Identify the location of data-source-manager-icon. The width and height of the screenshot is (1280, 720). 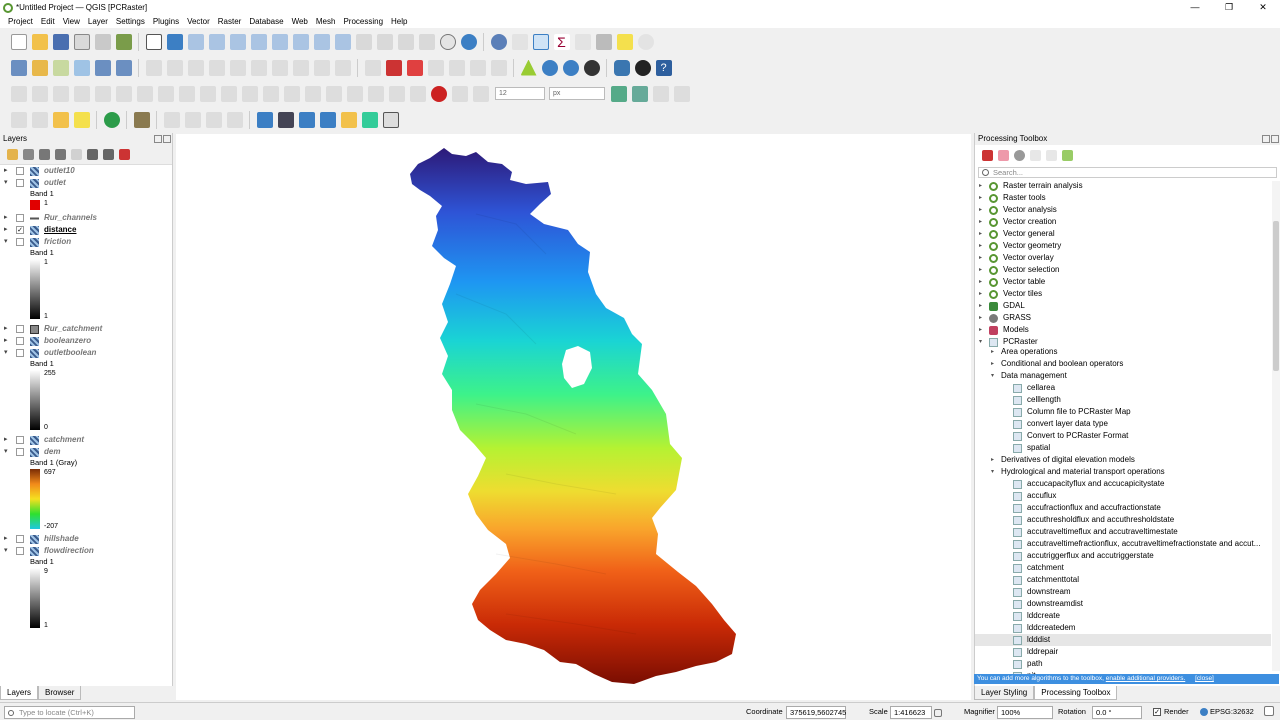
(18, 67).